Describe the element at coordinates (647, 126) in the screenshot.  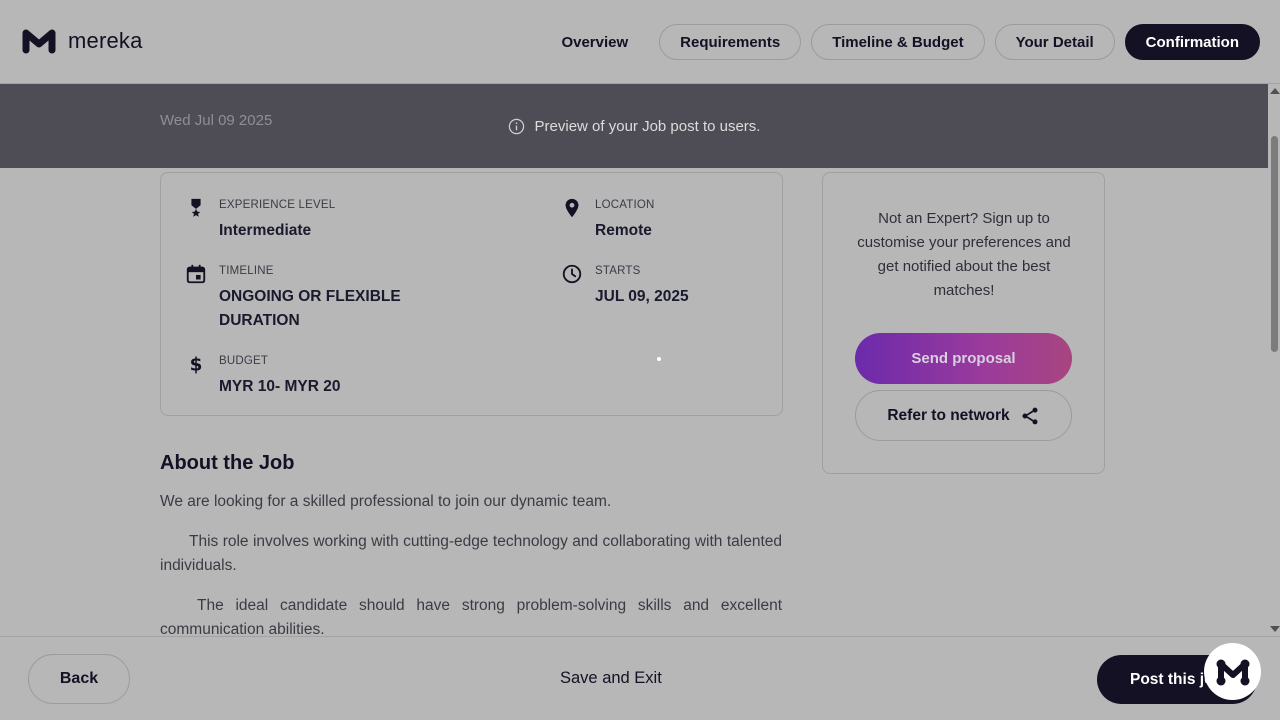
I see `preview-banner-text: Preview of your Job post to users.` at that location.